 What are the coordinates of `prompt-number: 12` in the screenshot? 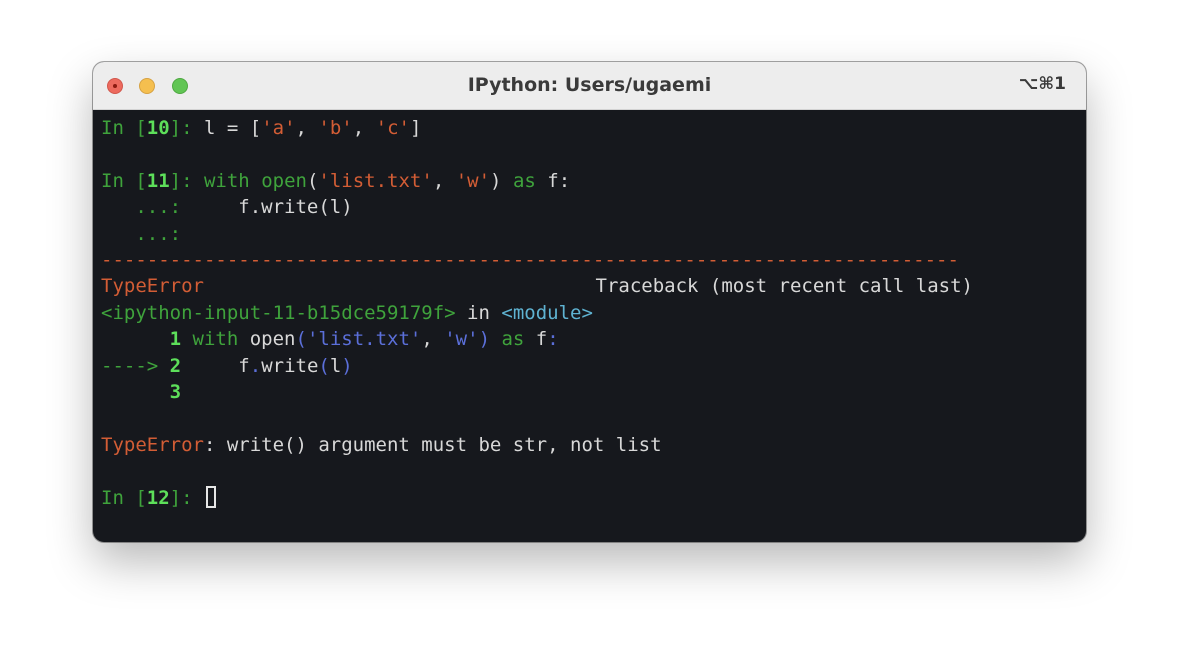 It's located at (158, 498).